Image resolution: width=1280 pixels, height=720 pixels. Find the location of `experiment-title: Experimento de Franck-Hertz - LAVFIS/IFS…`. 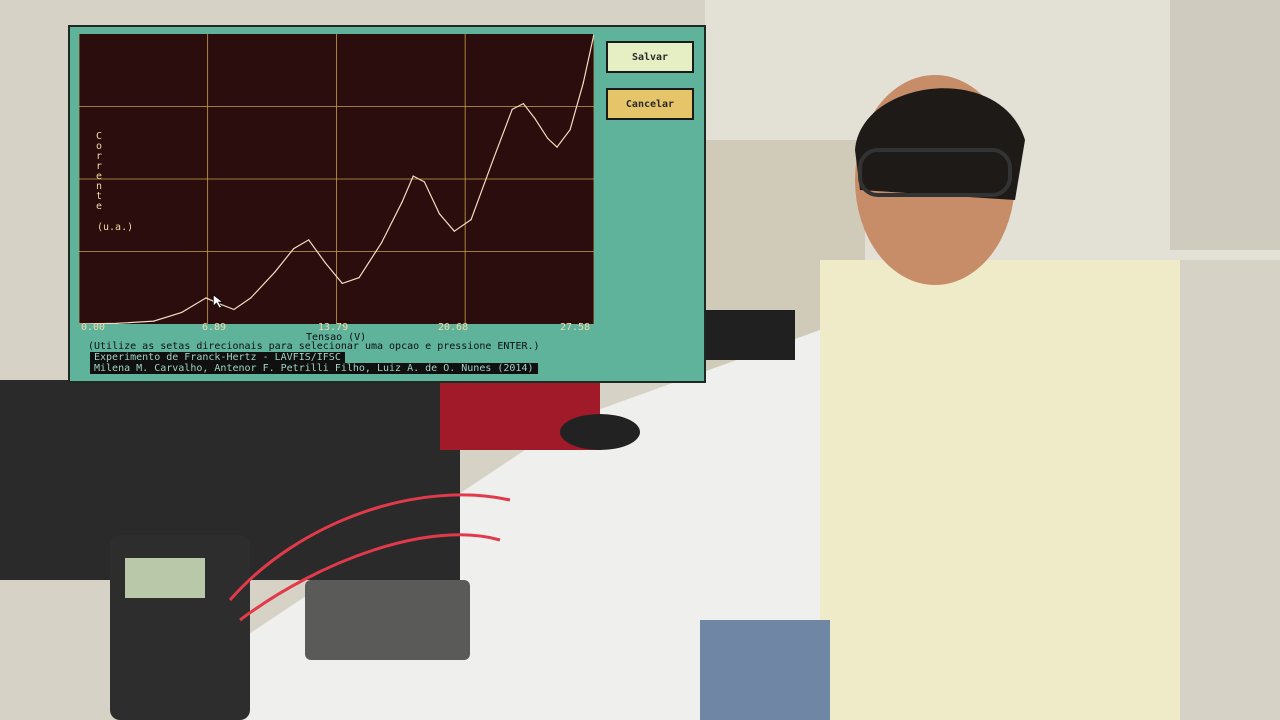

experiment-title: Experimento de Franck-Hertz - LAVFIS/IFS… is located at coordinates (217, 357).